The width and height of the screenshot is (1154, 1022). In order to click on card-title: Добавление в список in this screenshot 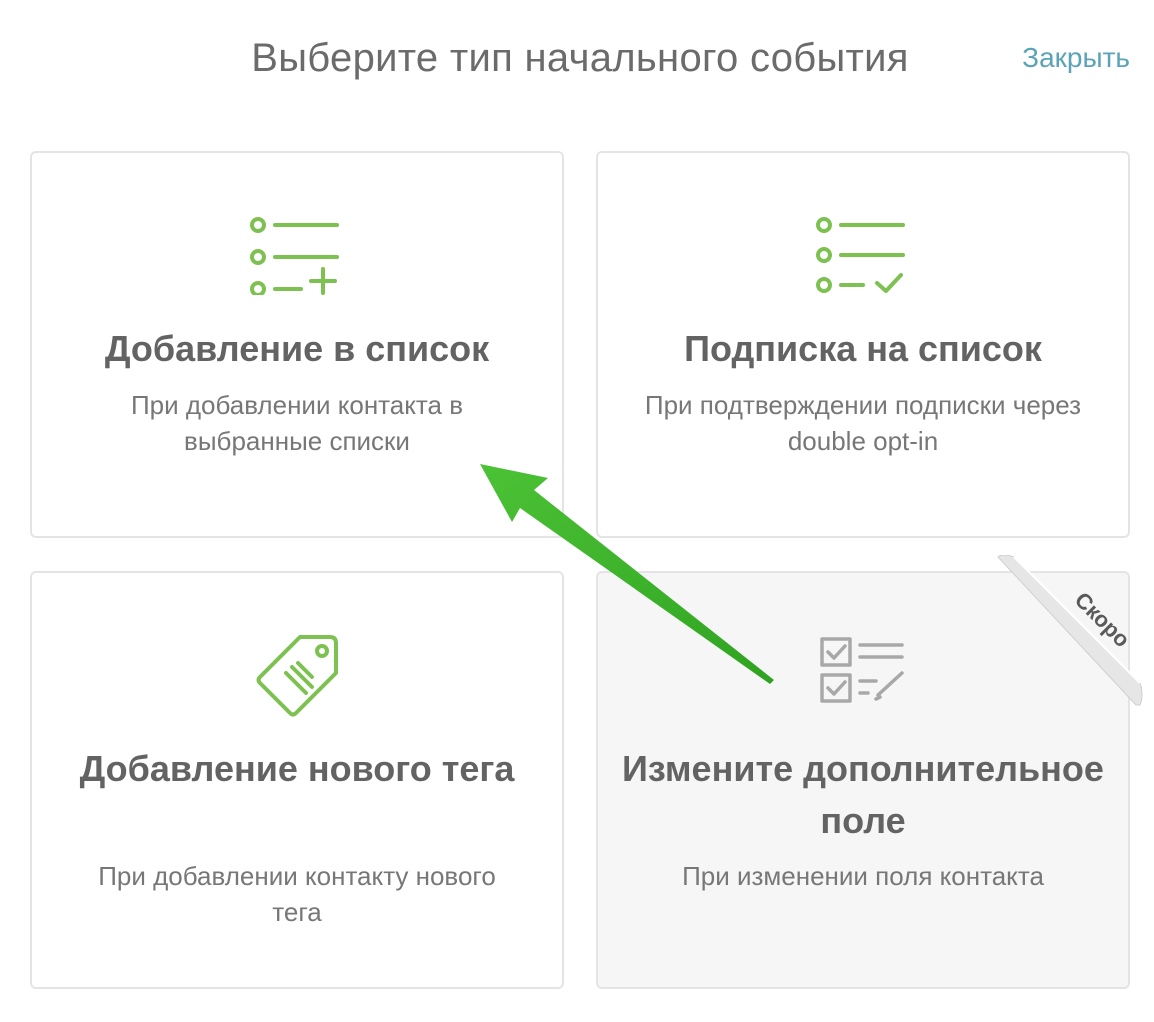, I will do `click(297, 348)`.